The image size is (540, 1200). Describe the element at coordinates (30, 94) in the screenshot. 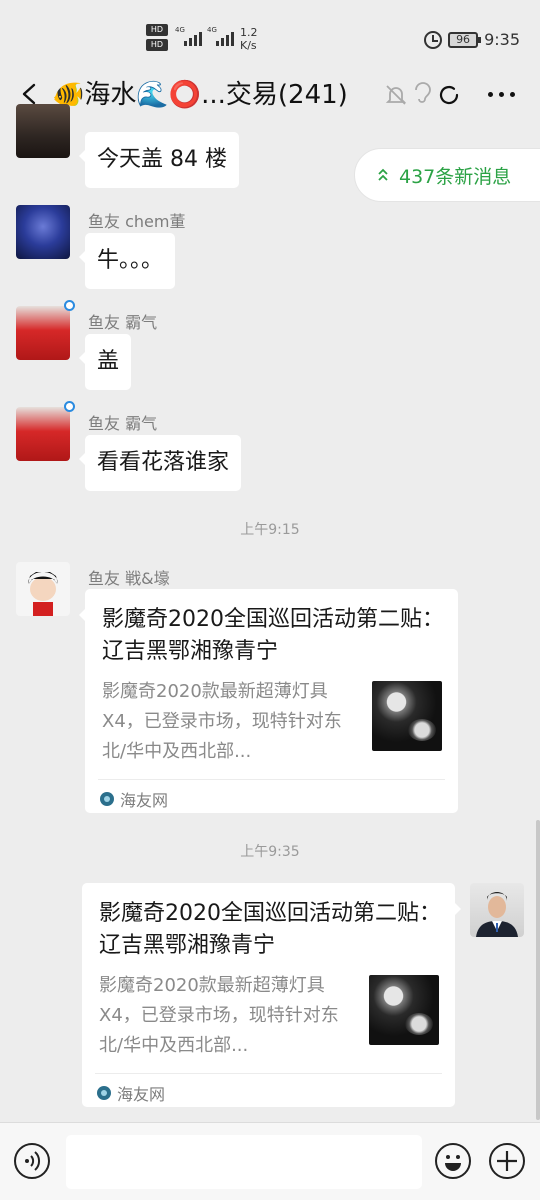

I see `back-arrow-icon` at that location.